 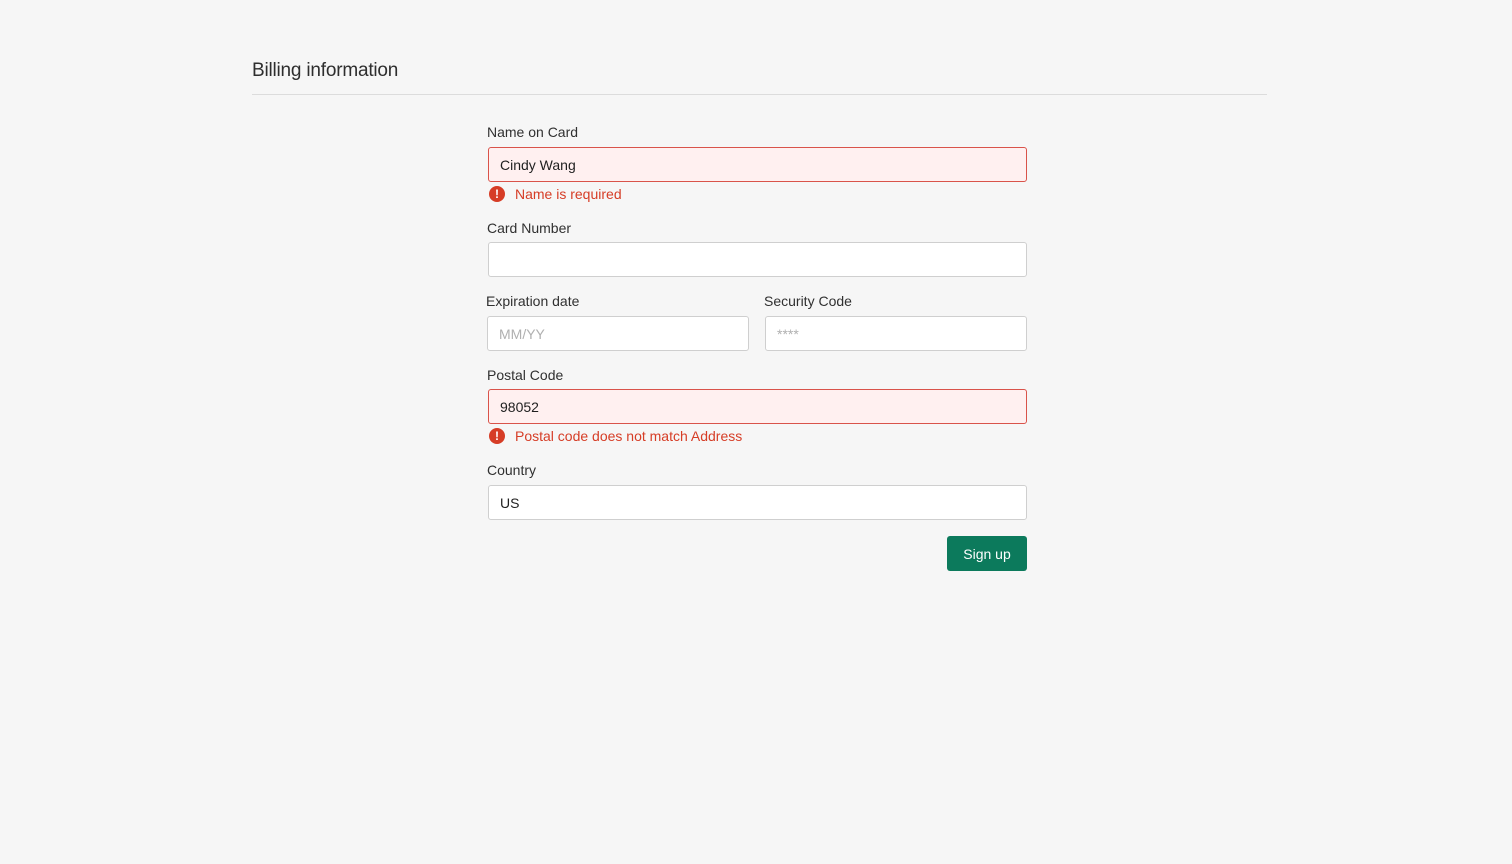 What do you see at coordinates (757, 259) in the screenshot?
I see `card-number-input` at bounding box center [757, 259].